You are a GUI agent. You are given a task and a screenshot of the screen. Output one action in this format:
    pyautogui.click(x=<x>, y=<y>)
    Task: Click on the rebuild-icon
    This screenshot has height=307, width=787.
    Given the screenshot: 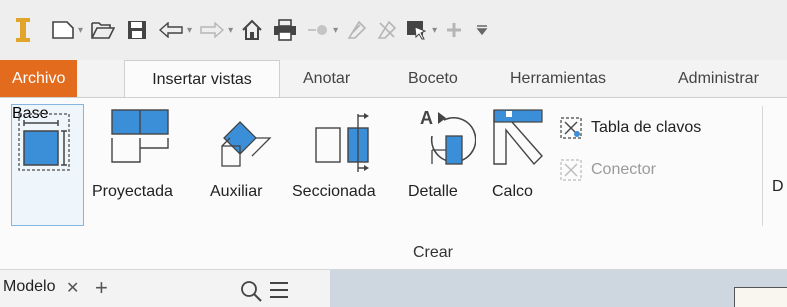 What is the action you would take?
    pyautogui.click(x=387, y=30)
    